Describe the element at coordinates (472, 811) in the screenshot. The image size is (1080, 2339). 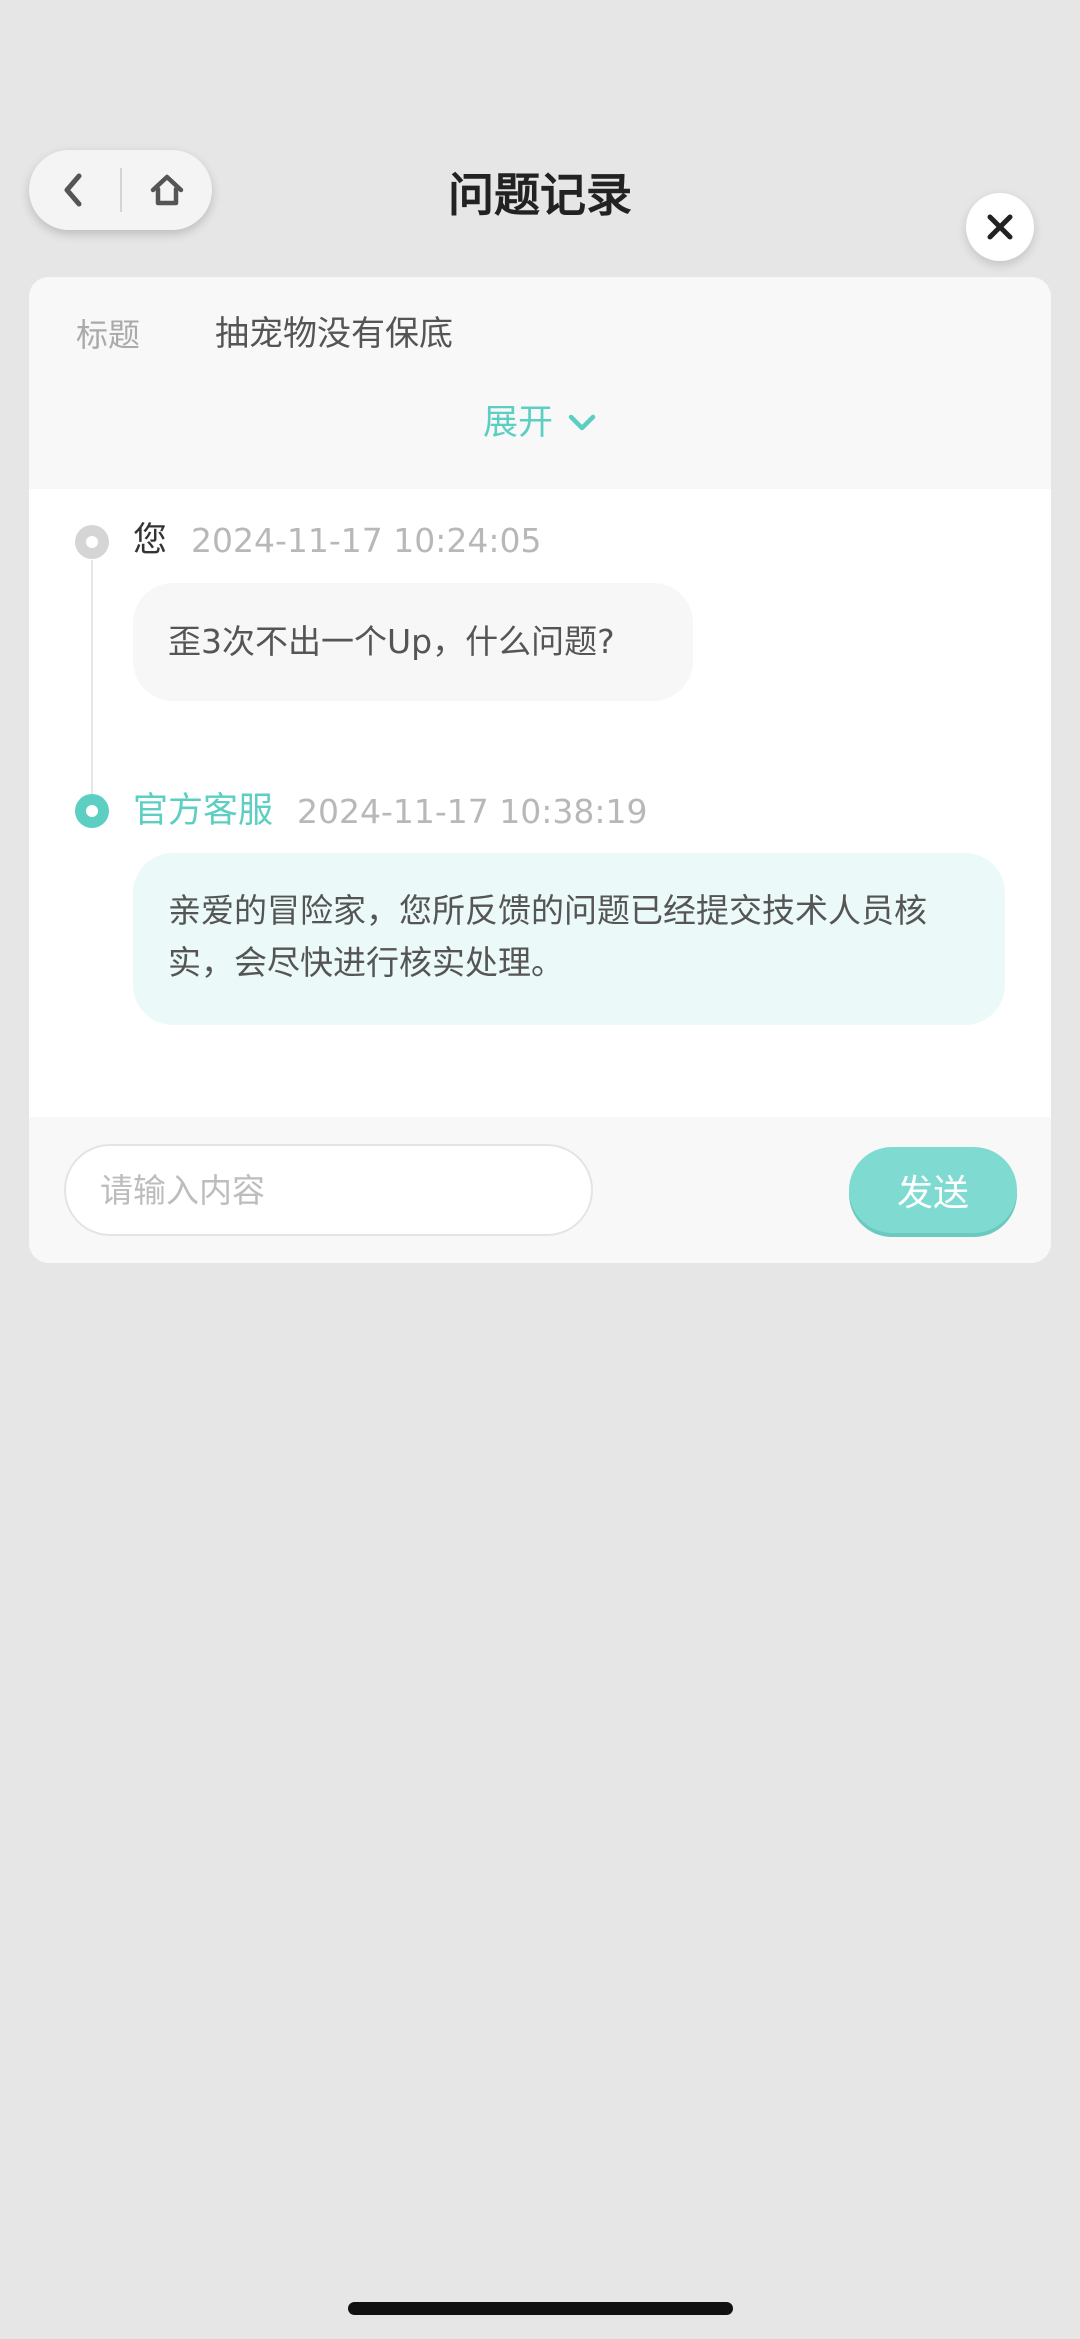
I see `message-time: 2024-11-17 10:38:19` at that location.